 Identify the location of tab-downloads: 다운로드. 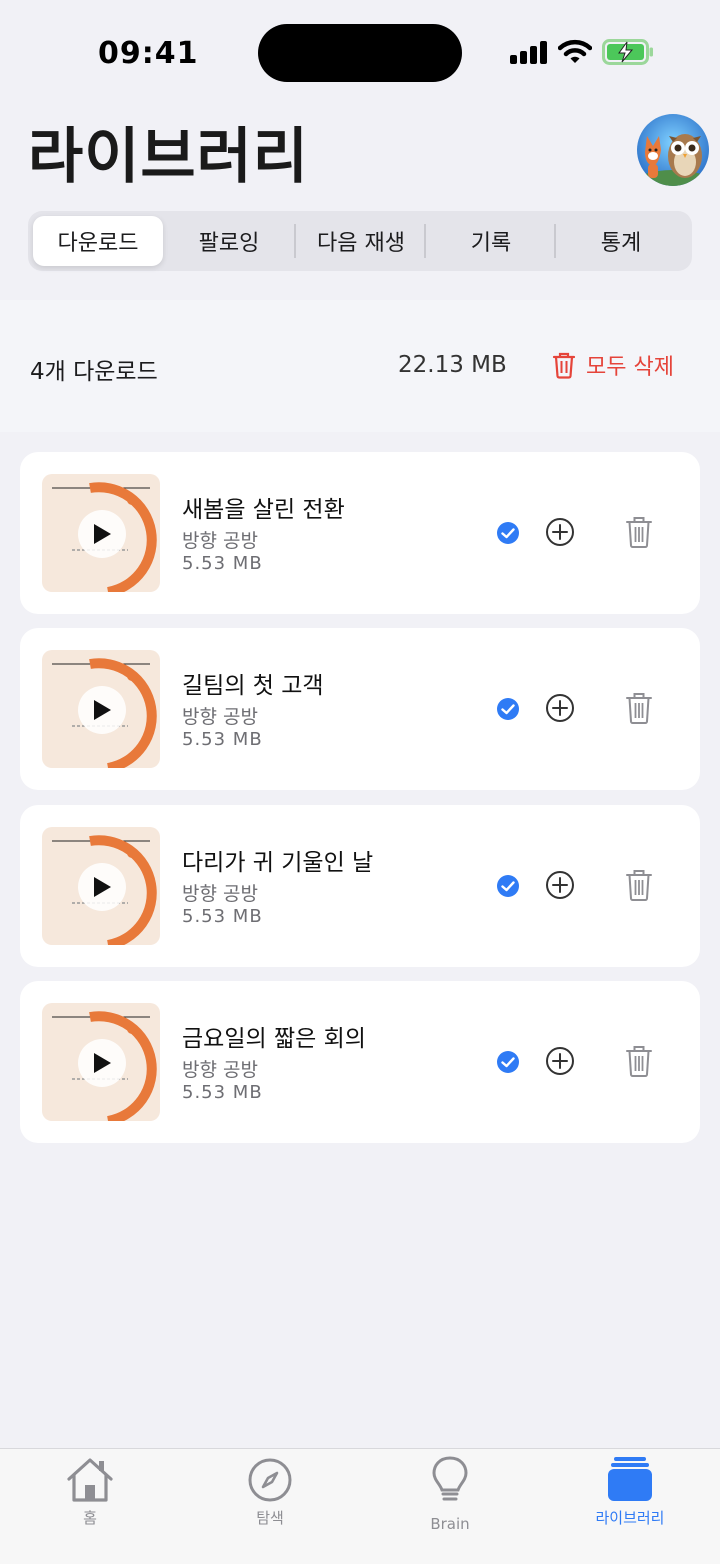
(98, 241).